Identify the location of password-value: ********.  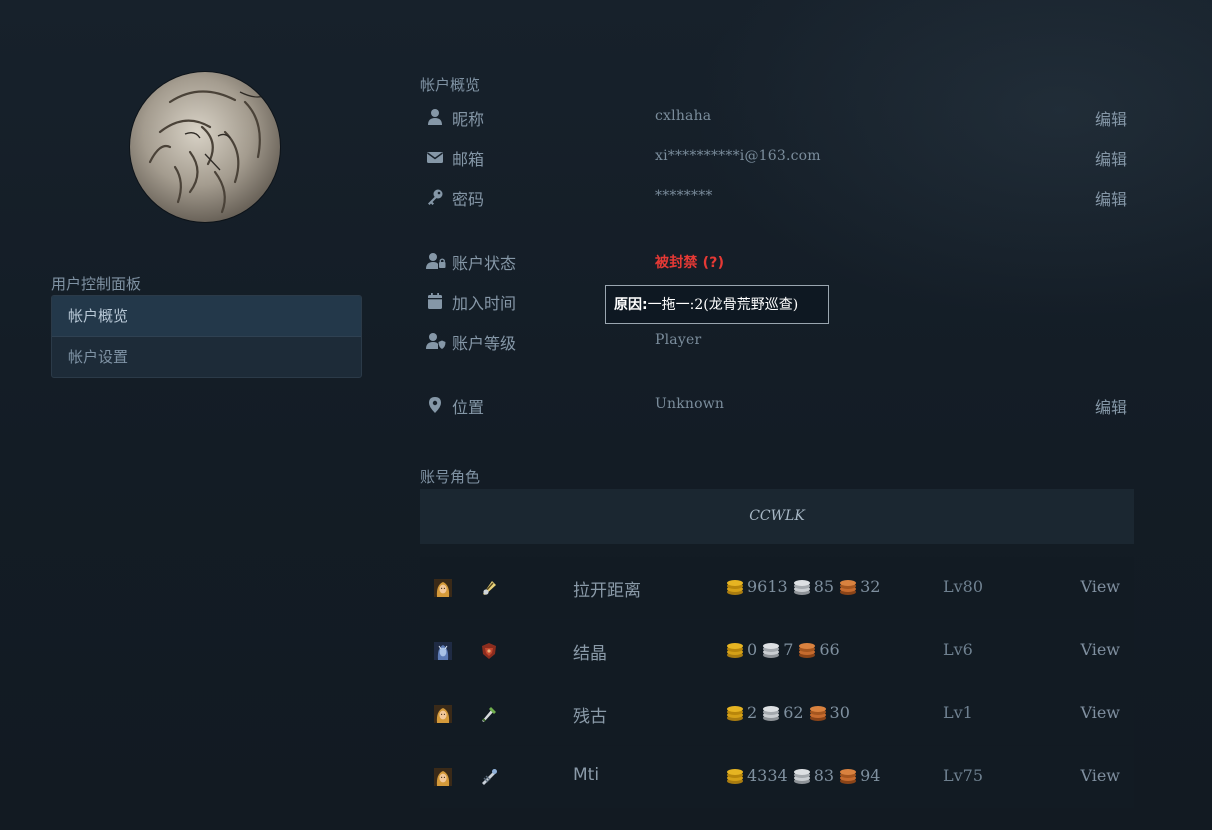
(684, 196).